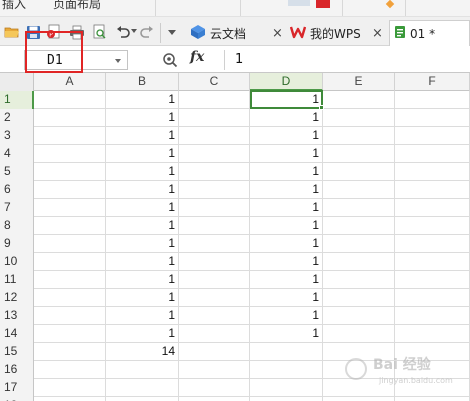 The height and width of the screenshot is (401, 470). I want to click on cell-e7, so click(359, 208).